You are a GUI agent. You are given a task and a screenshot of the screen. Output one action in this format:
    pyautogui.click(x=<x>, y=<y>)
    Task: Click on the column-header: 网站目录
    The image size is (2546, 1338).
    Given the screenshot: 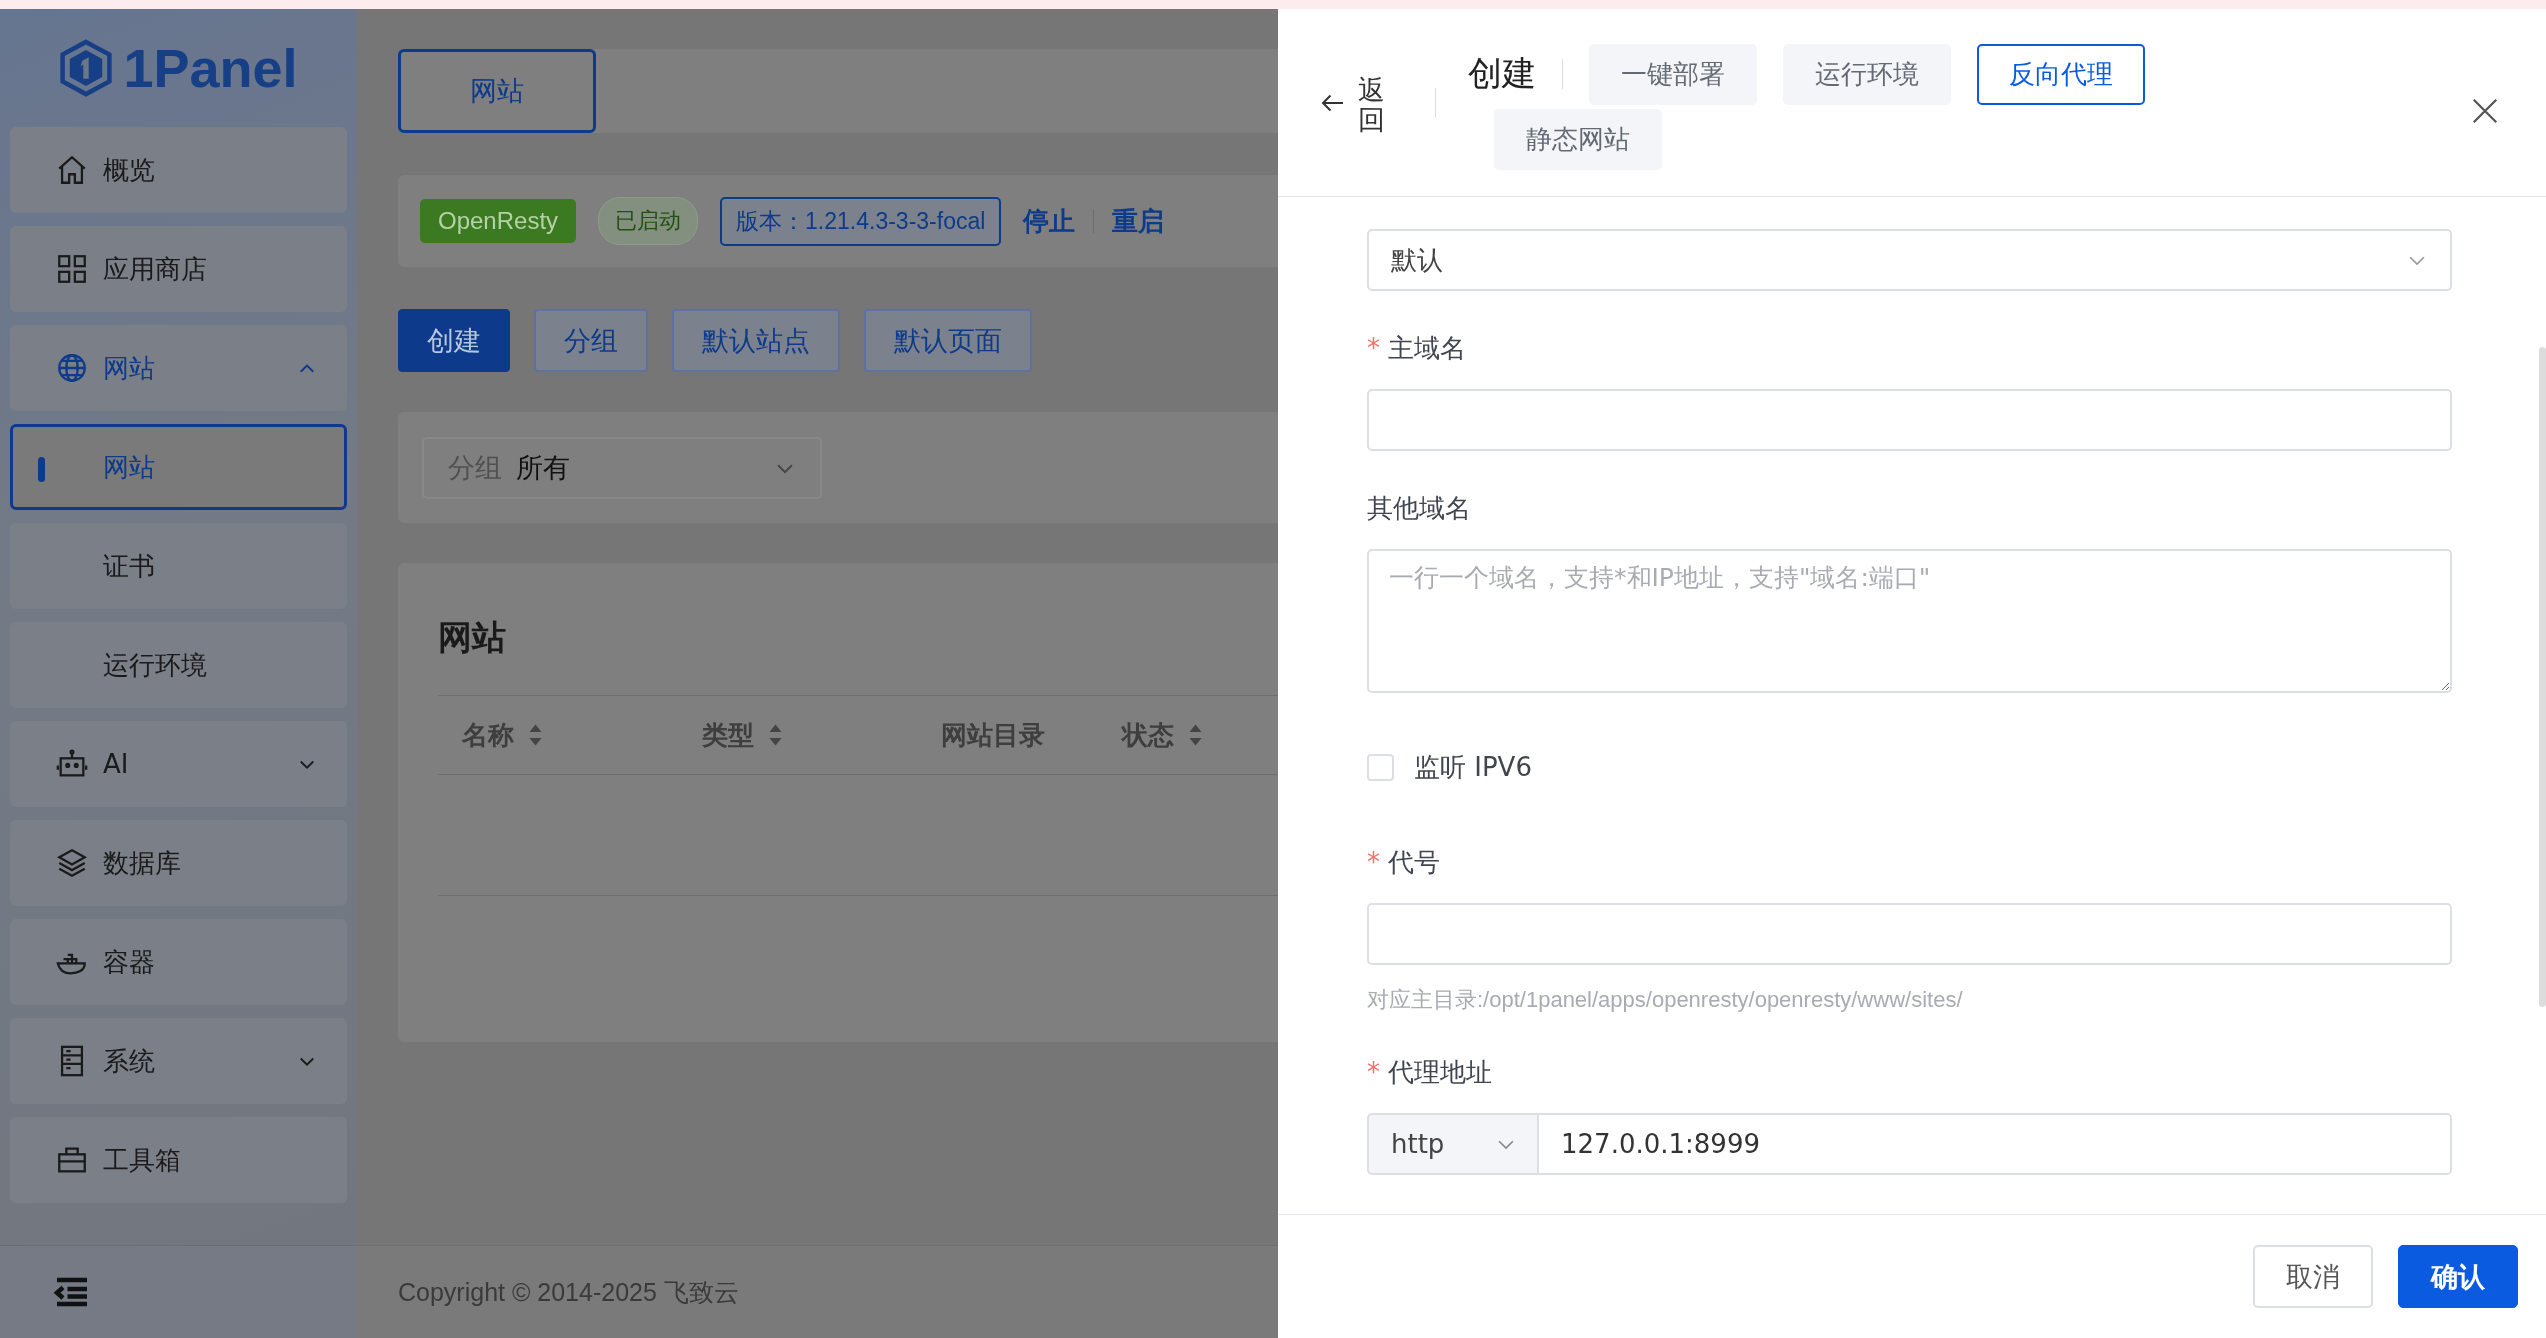 What is the action you would take?
    pyautogui.click(x=1031, y=735)
    